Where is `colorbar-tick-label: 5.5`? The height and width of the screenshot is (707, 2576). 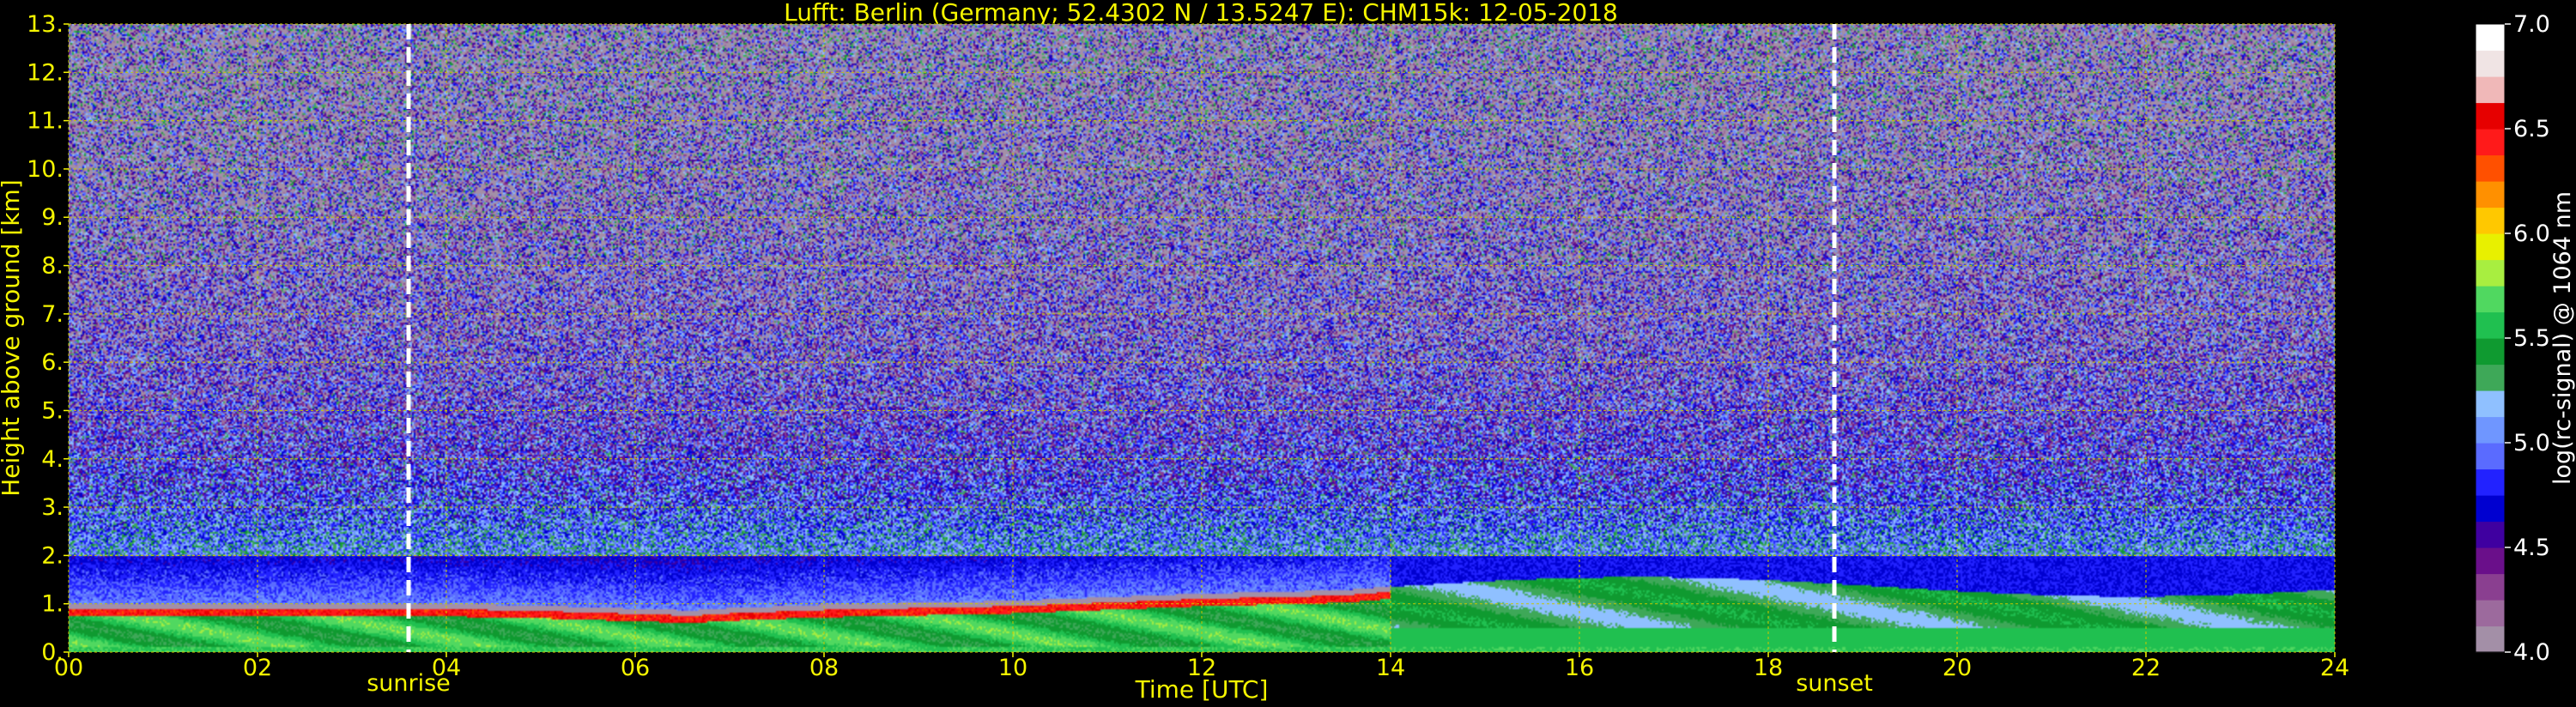 colorbar-tick-label: 5.5 is located at coordinates (2531, 338).